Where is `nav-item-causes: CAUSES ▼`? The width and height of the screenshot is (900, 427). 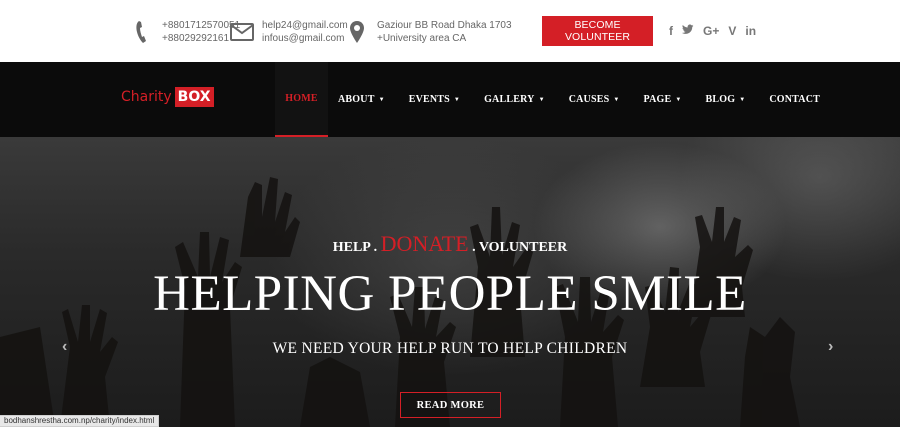 nav-item-causes: CAUSES ▼ is located at coordinates (594, 99).